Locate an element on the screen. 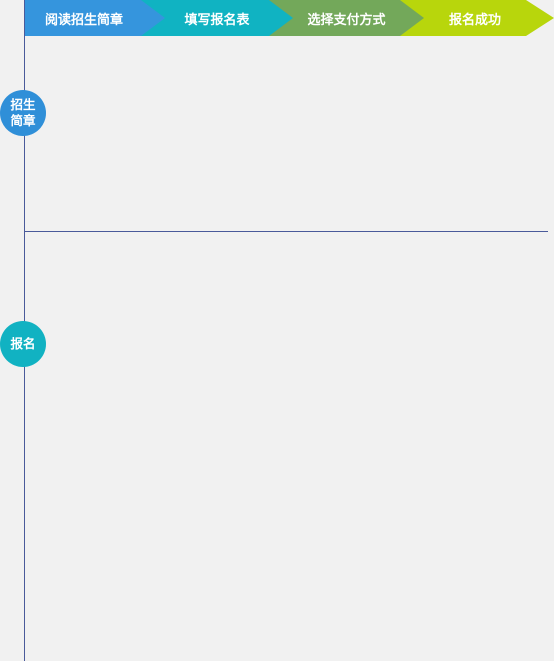  step-read-brochure: 阅读招生简章 is located at coordinates (95, 18).